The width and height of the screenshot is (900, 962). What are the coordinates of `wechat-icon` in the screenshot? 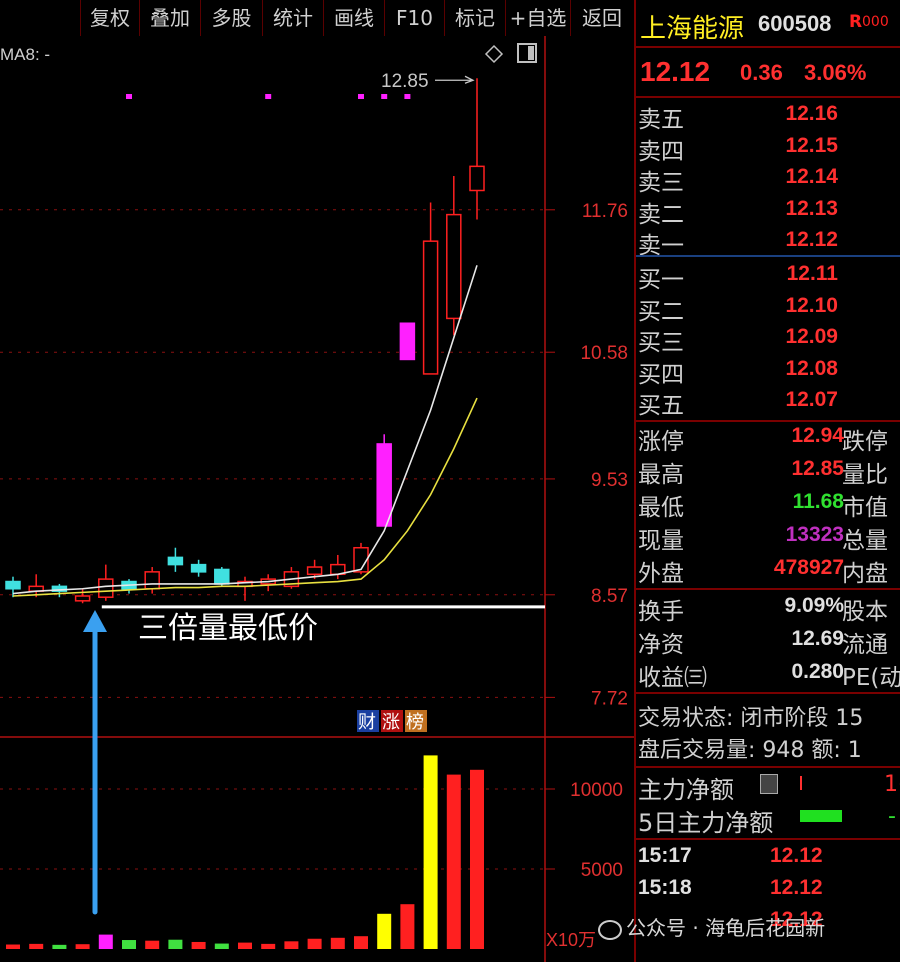 It's located at (610, 929).